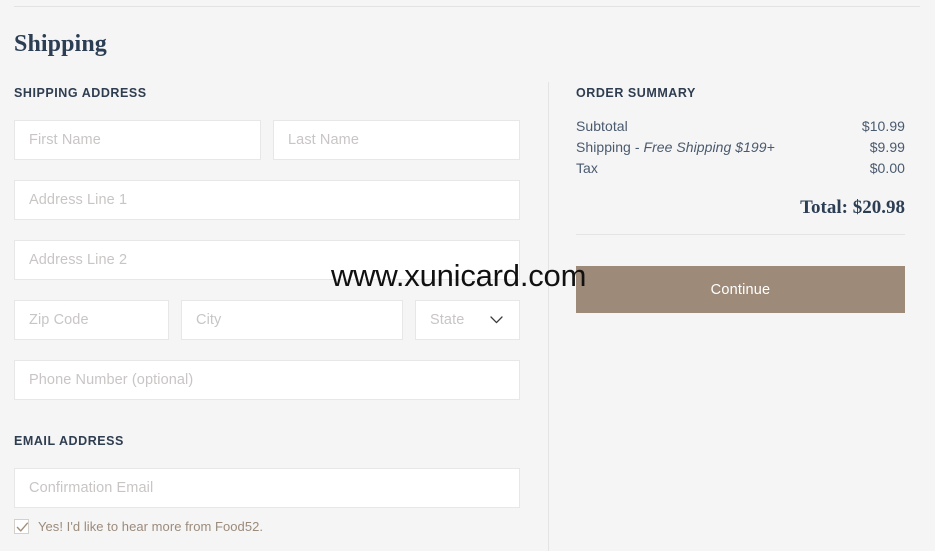 The image size is (935, 551). I want to click on summary-amount: $9.99, so click(887, 147).